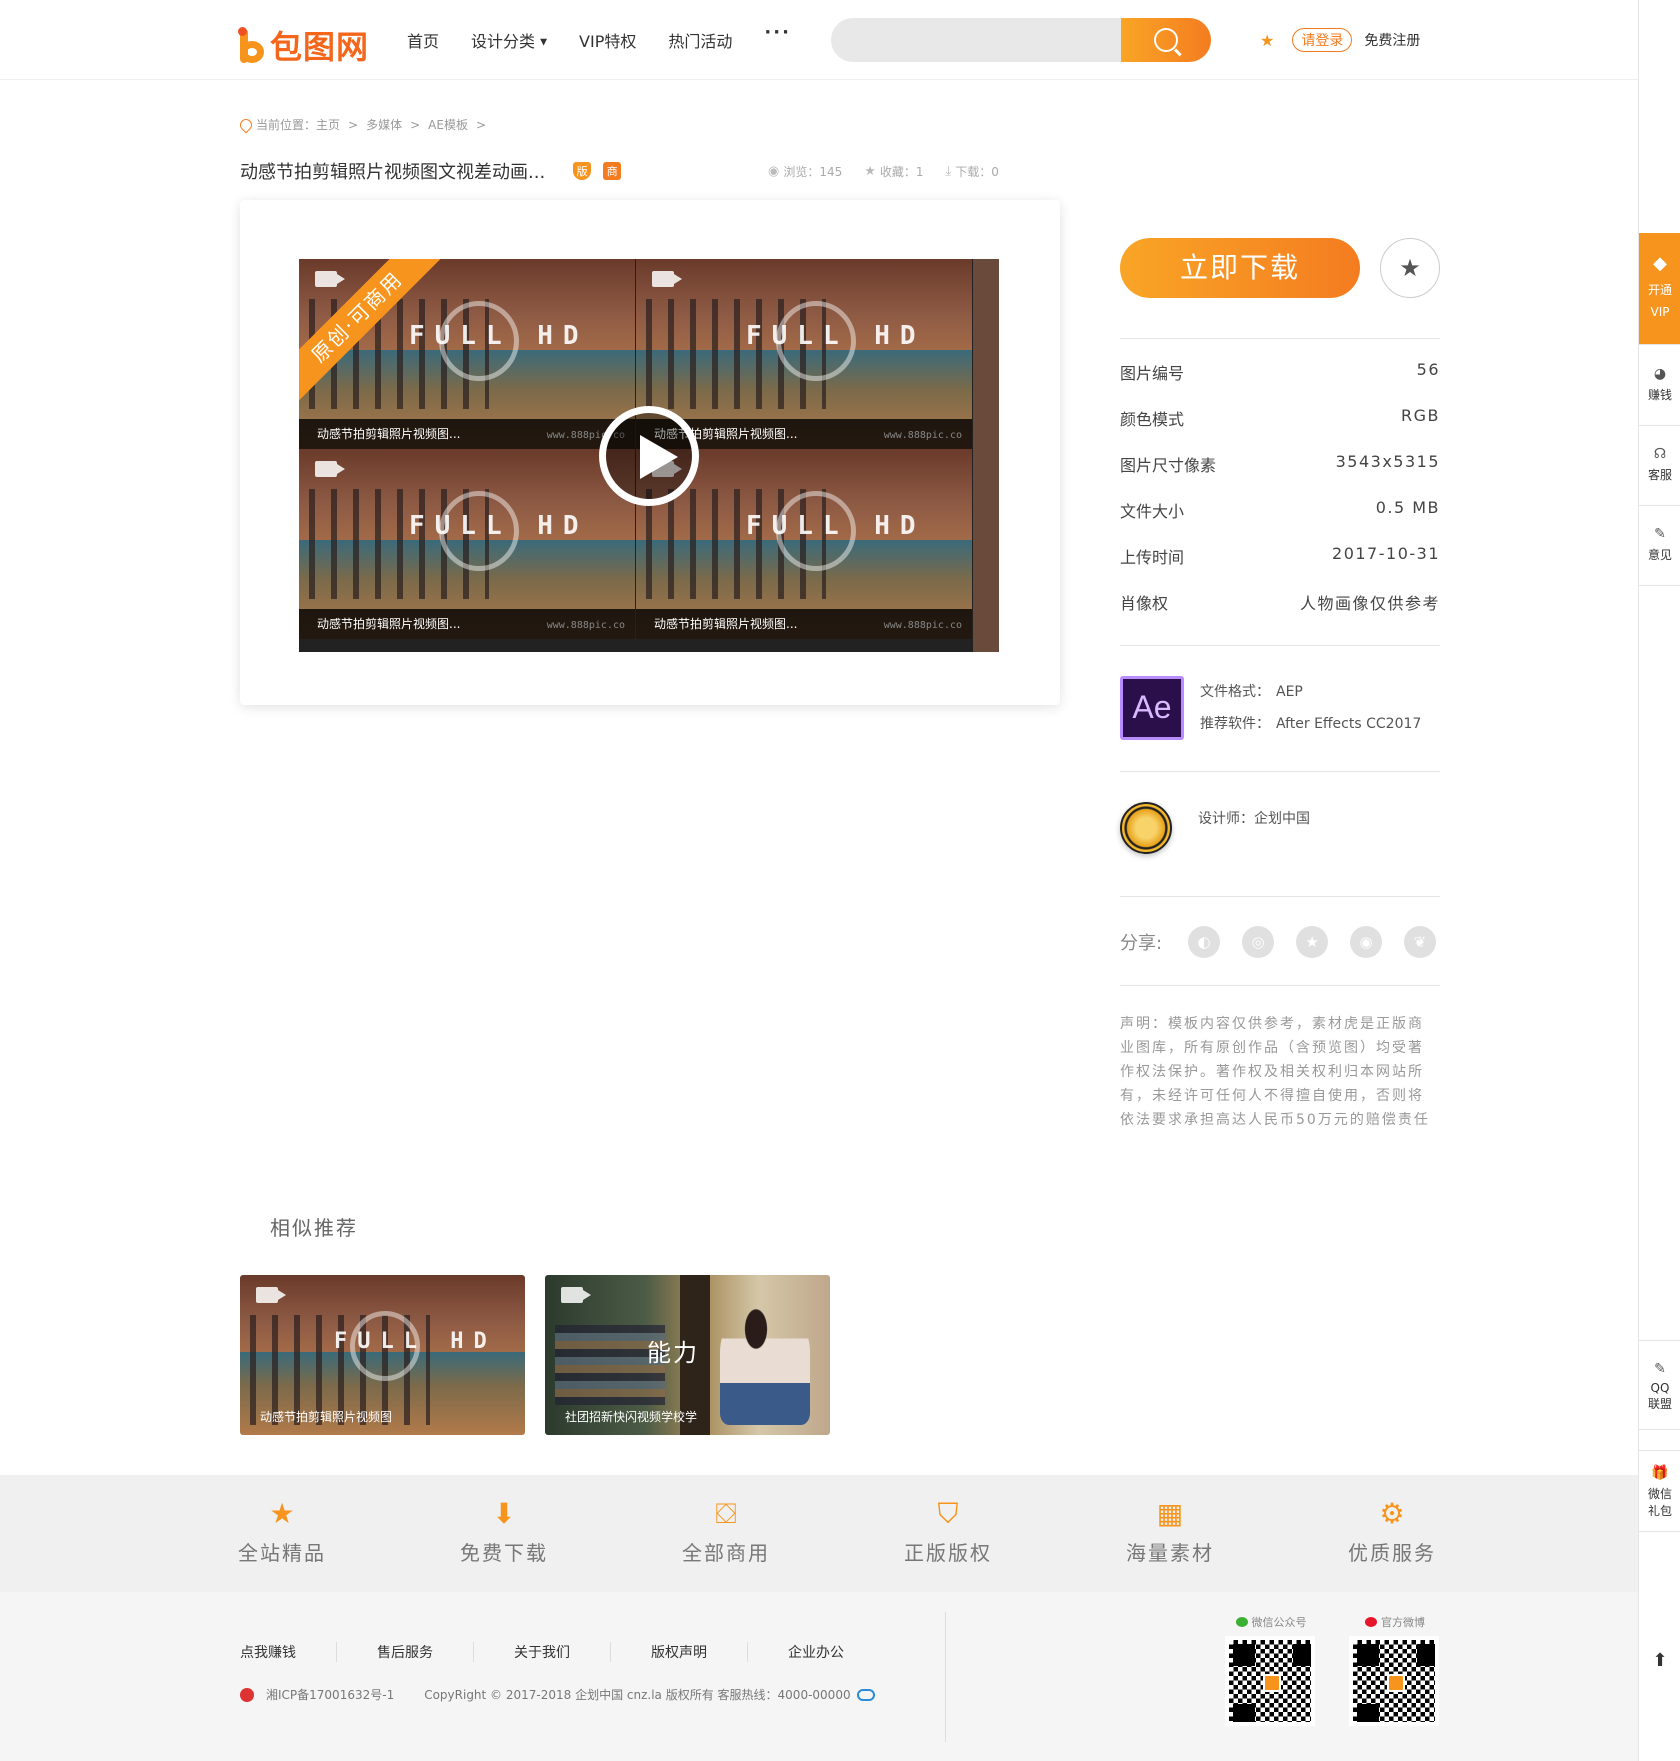  Describe the element at coordinates (423, 40) in the screenshot. I see `nav-home: 首页` at that location.